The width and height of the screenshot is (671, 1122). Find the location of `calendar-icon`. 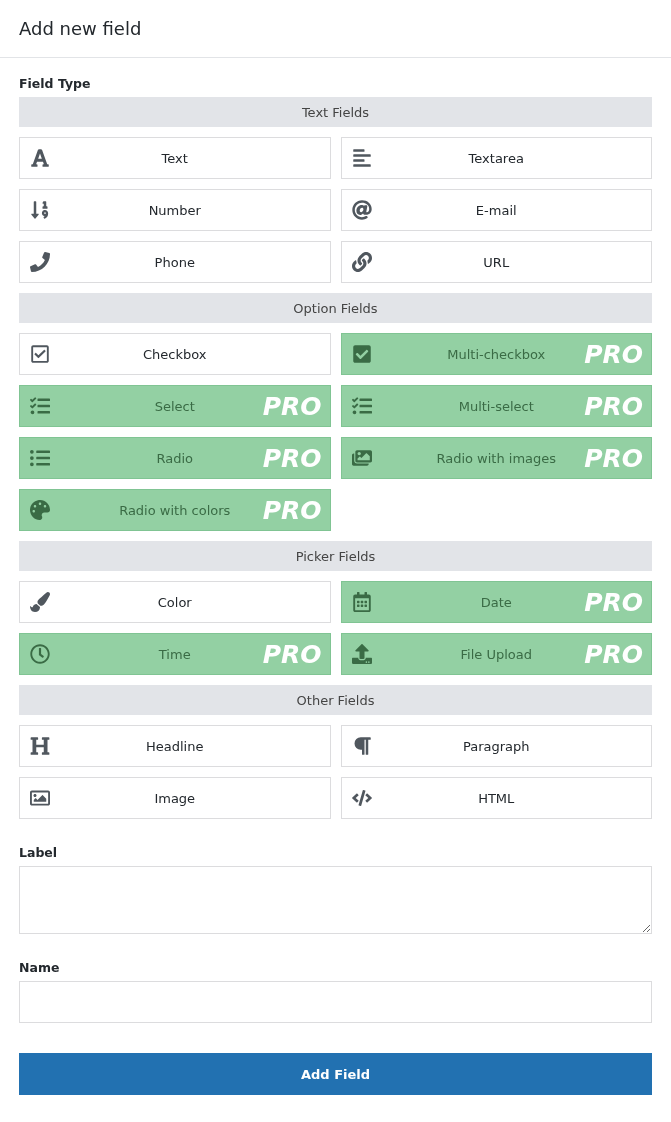

calendar-icon is located at coordinates (361, 602).